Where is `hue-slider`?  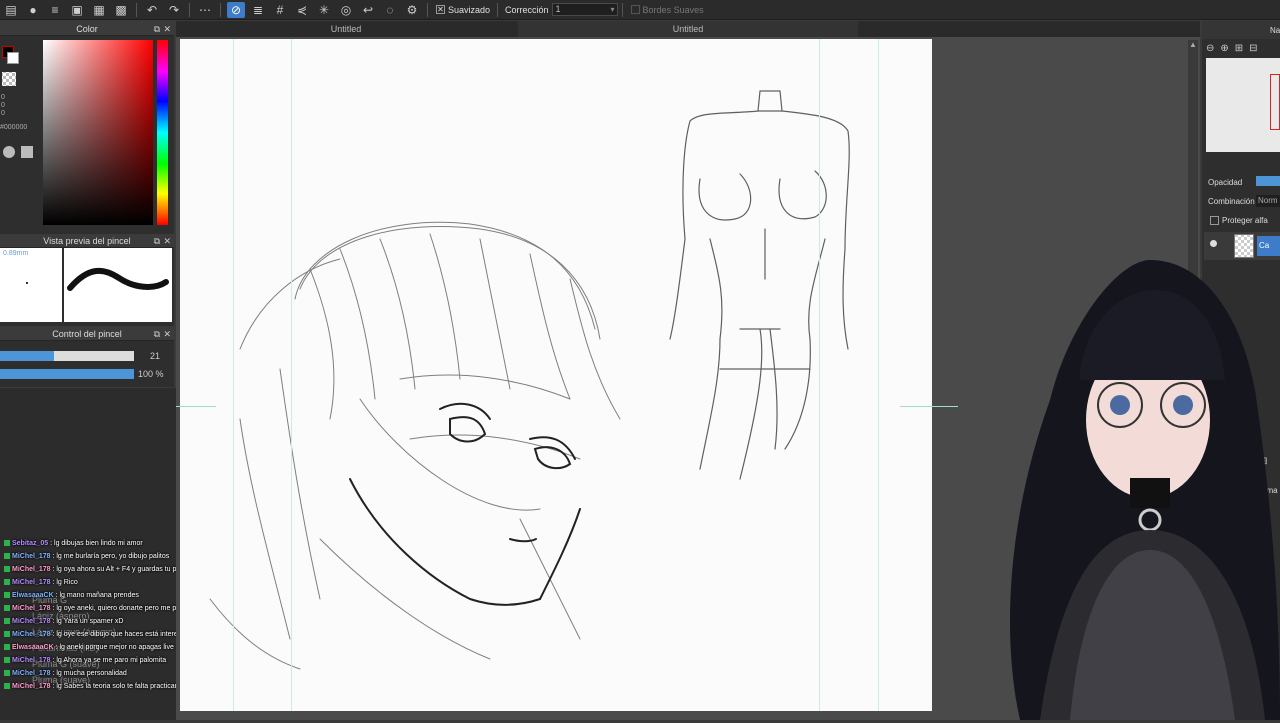
hue-slider is located at coordinates (162, 132).